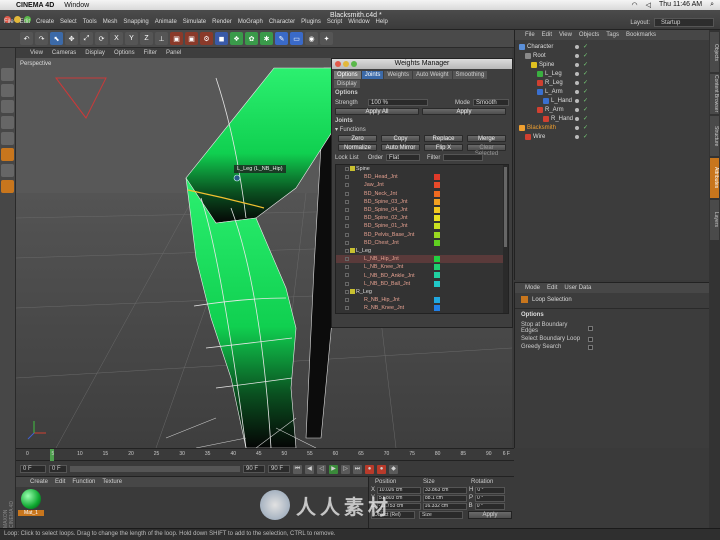 This screenshot has width=720, height=540. What do you see at coordinates (254, 469) in the screenshot?
I see `slider-end-field: 90 F` at bounding box center [254, 469].